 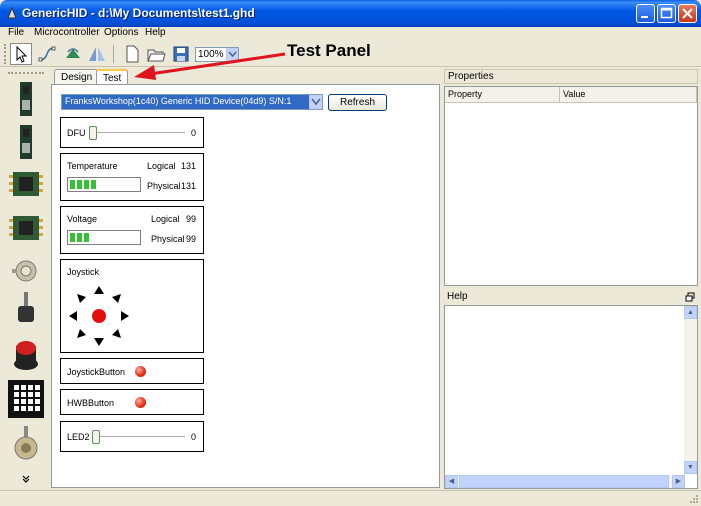 I want to click on close-button, so click(x=687, y=13).